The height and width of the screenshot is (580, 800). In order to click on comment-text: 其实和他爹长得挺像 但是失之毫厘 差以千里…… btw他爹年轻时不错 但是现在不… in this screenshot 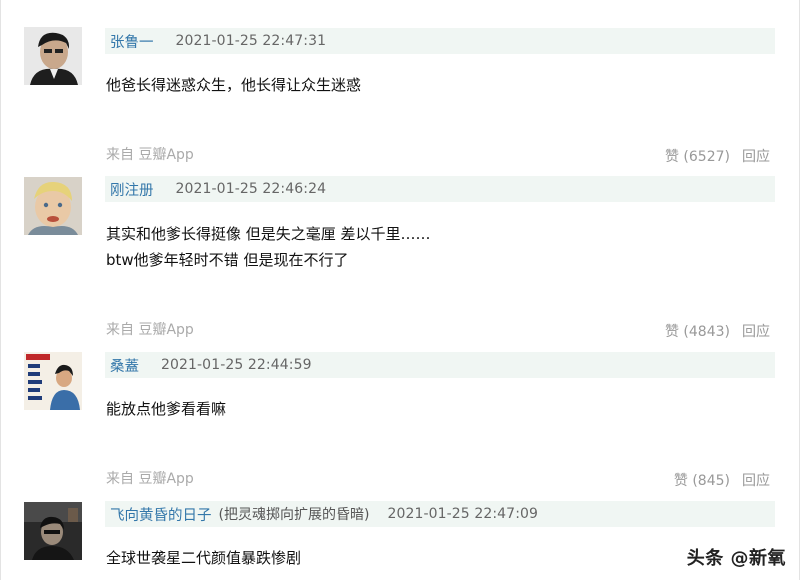, I will do `click(268, 247)`.